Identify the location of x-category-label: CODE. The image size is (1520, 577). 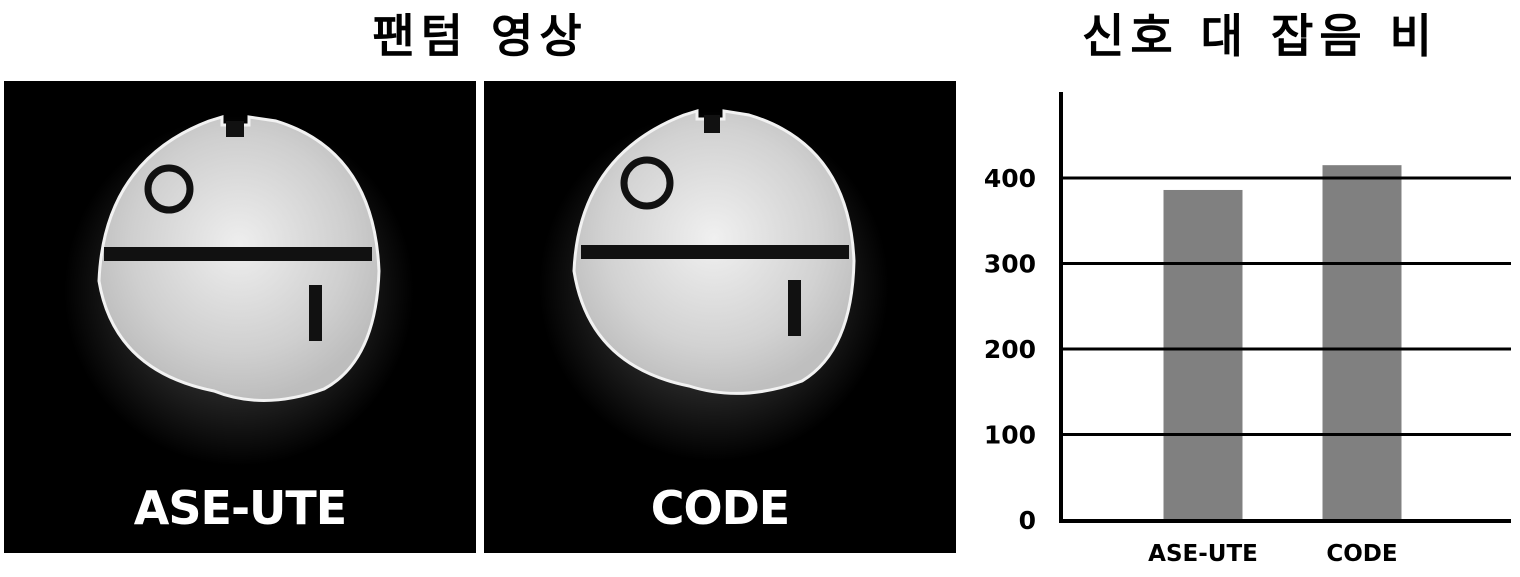
(1361, 554).